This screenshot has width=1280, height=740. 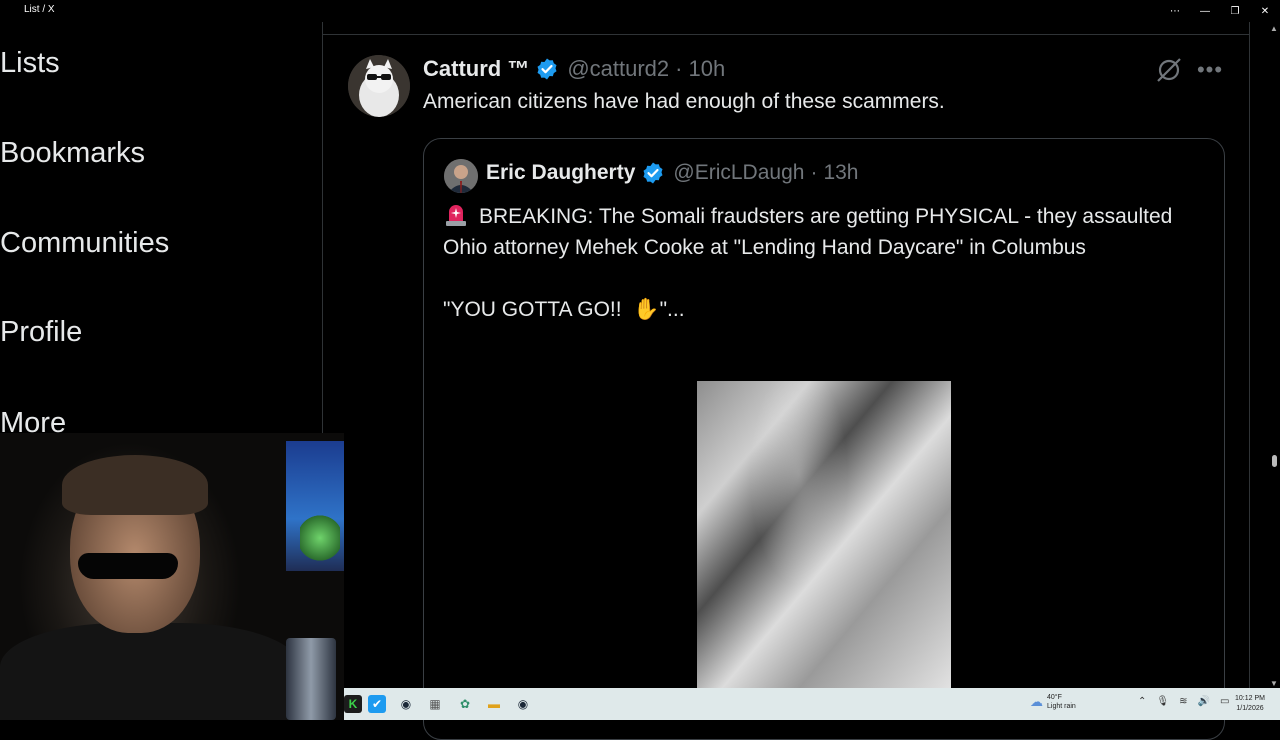 I want to click on minimize-icon: —, so click(x=1205, y=11).